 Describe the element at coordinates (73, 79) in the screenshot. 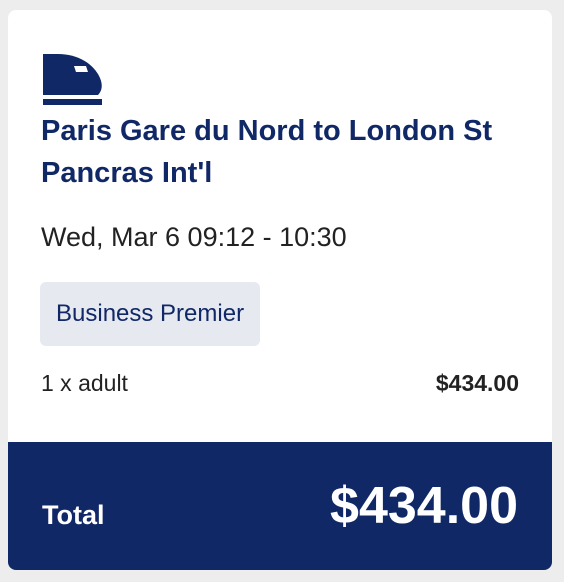

I see `train-icon` at that location.